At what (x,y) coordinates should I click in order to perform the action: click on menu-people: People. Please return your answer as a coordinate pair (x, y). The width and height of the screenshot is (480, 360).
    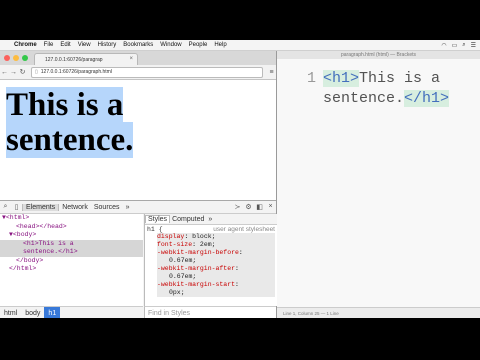
    Looking at the image, I should click on (198, 45).